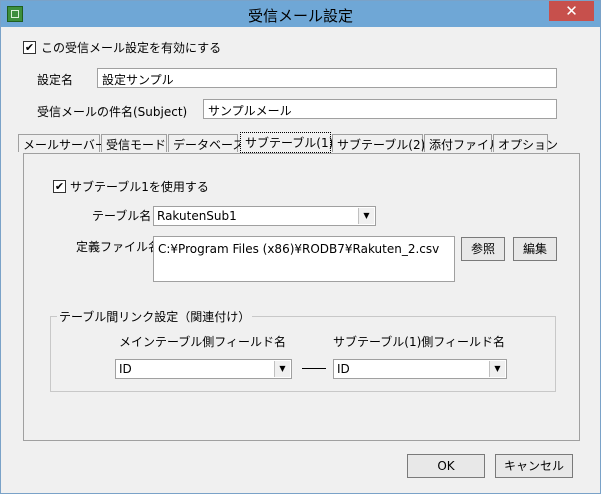  Describe the element at coordinates (118, 247) in the screenshot. I see `def-file-label: 定義ファイル名` at that location.